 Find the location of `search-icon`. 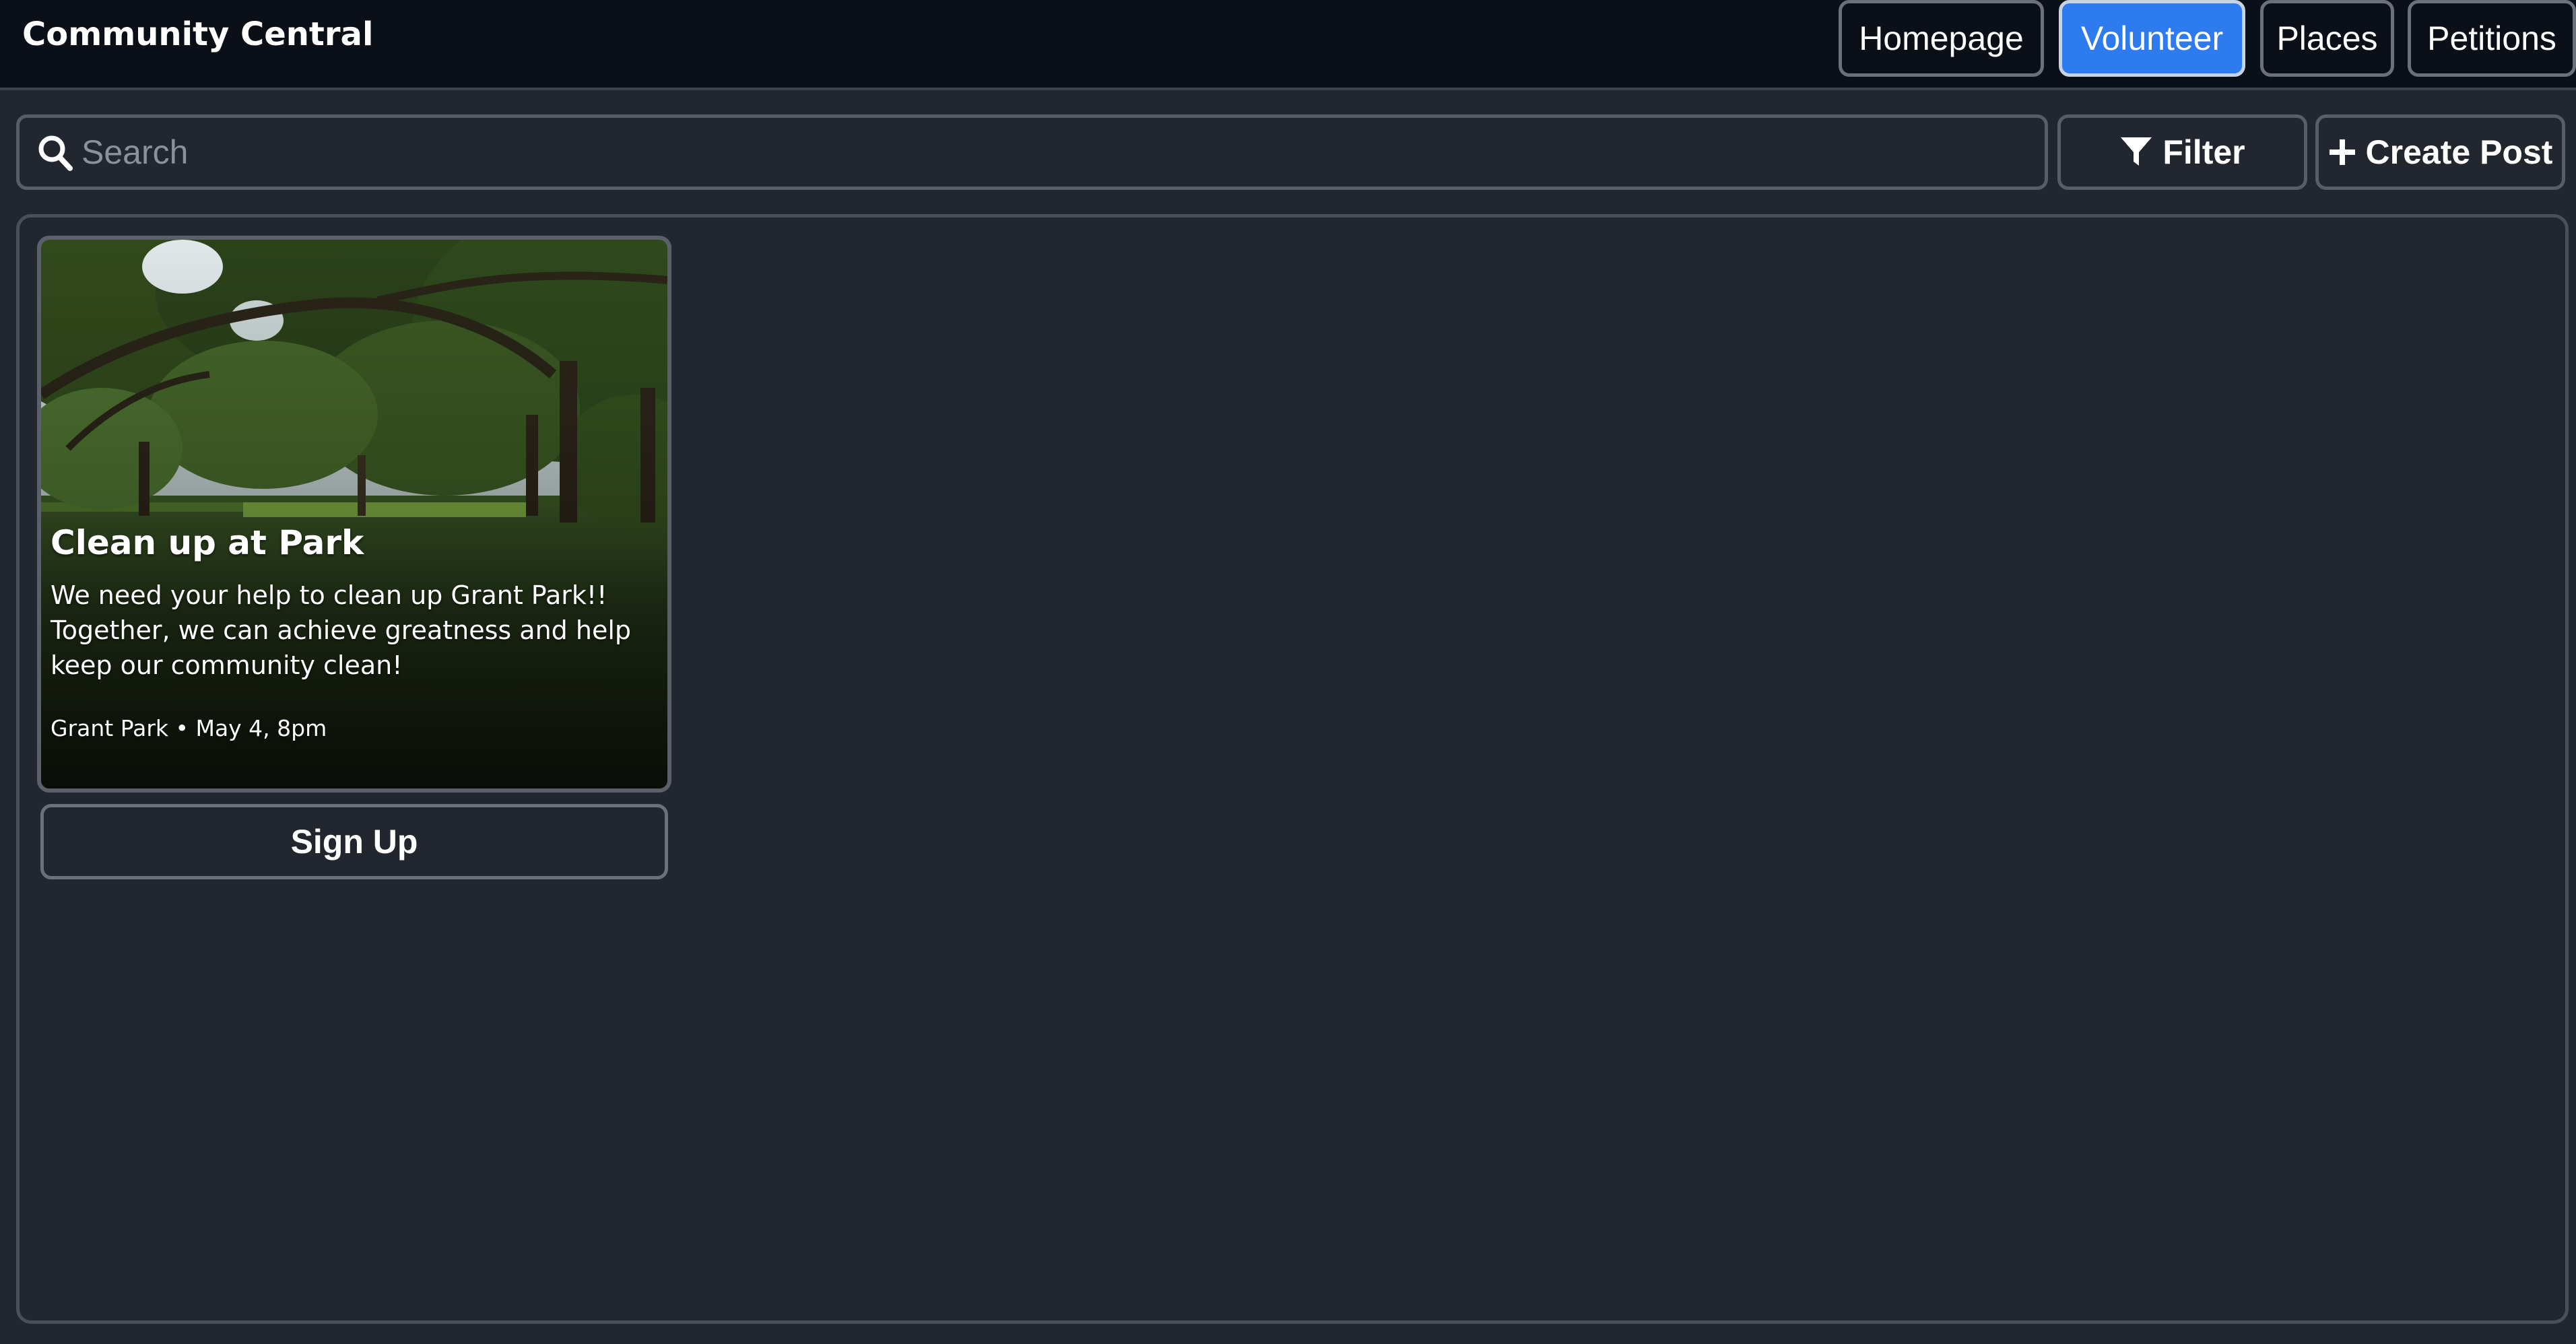

search-icon is located at coordinates (55, 153).